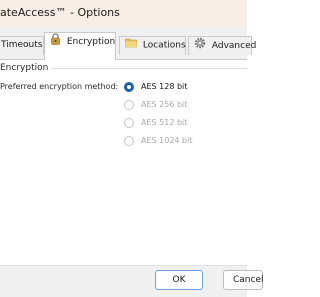 The height and width of the screenshot is (297, 320). Describe the element at coordinates (129, 87) in the screenshot. I see `radio-button-selected` at that location.